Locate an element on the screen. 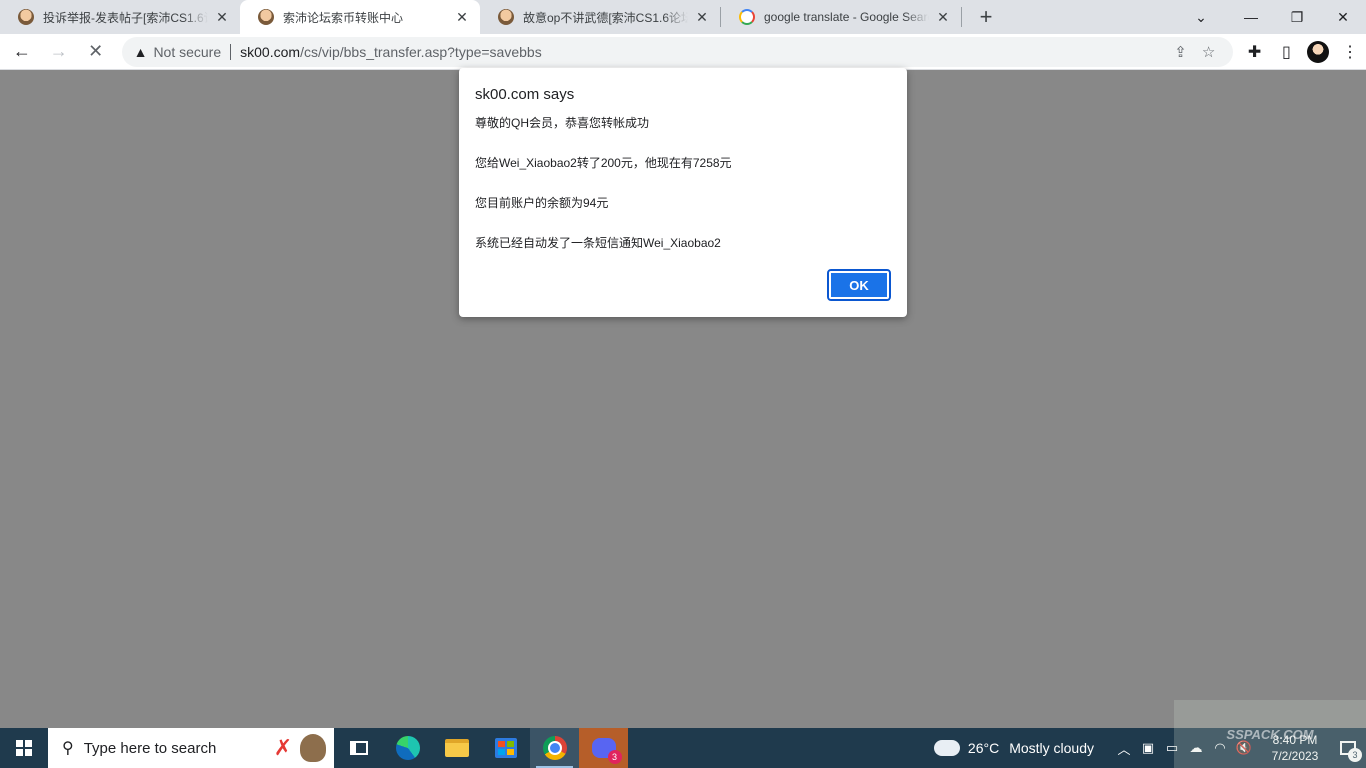  clock-date: 7/2/2023 is located at coordinates (1295, 756).